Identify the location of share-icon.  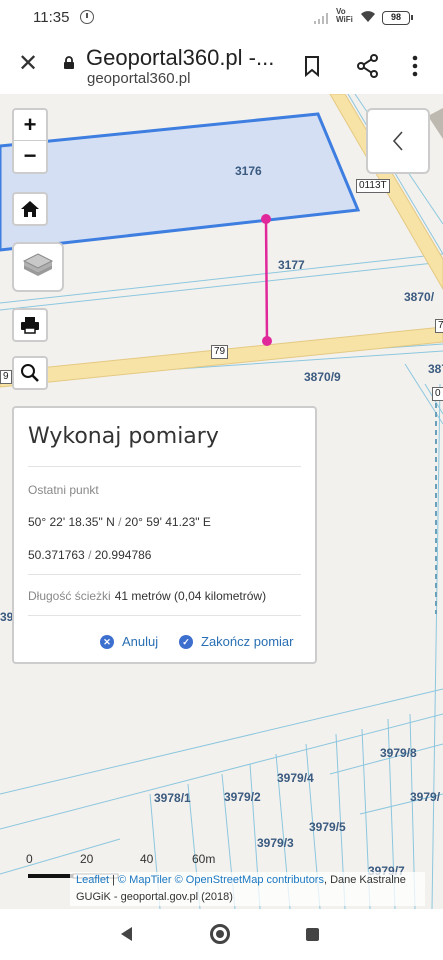
(368, 66).